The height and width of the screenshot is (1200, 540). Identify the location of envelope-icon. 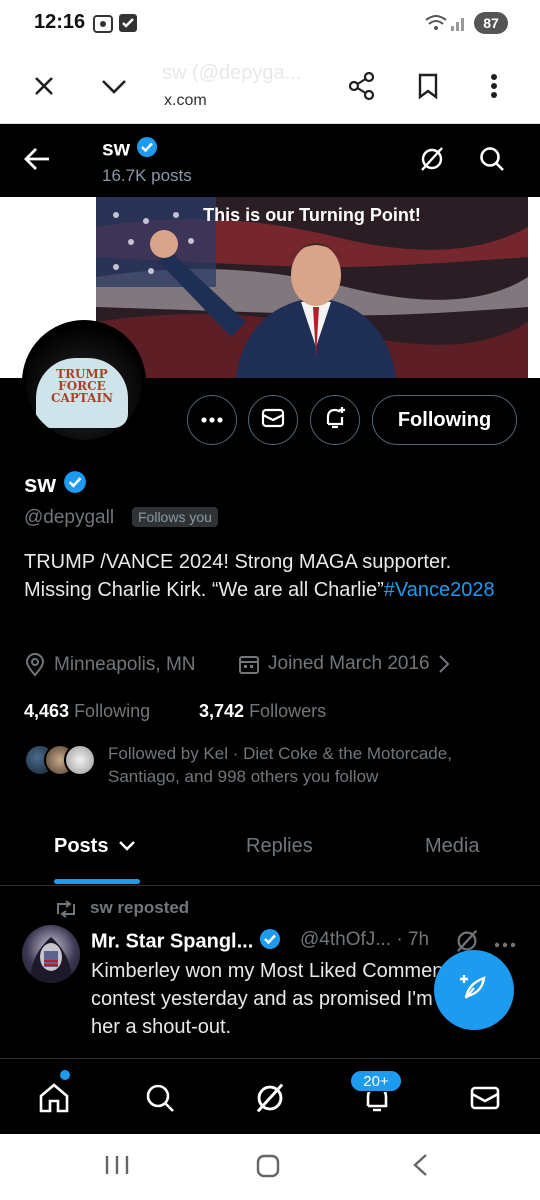
(273, 420).